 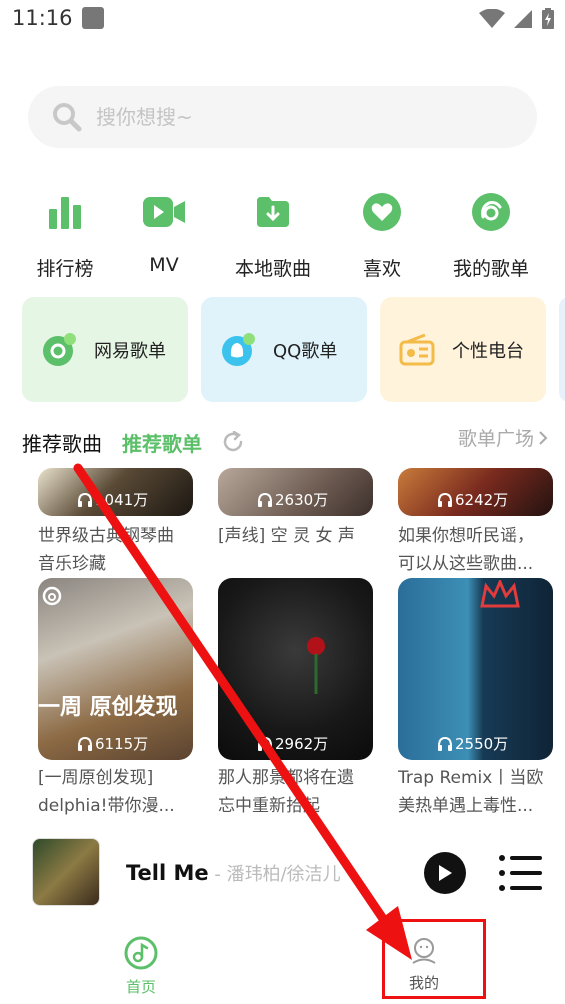 I want to click on playlist-title-line: 音乐珍藏, so click(x=72, y=564).